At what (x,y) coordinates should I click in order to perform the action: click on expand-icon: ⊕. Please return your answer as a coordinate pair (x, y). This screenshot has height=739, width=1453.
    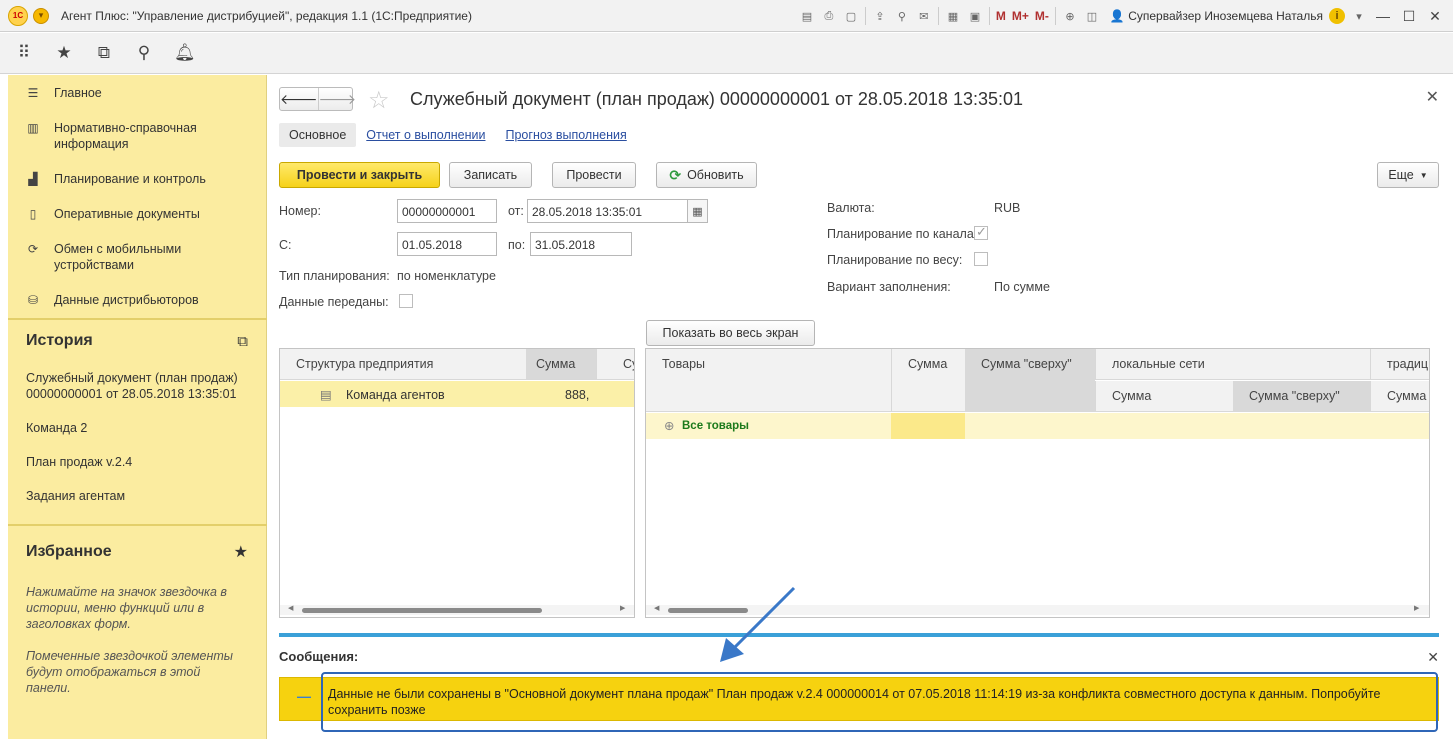
    Looking at the image, I should click on (669, 425).